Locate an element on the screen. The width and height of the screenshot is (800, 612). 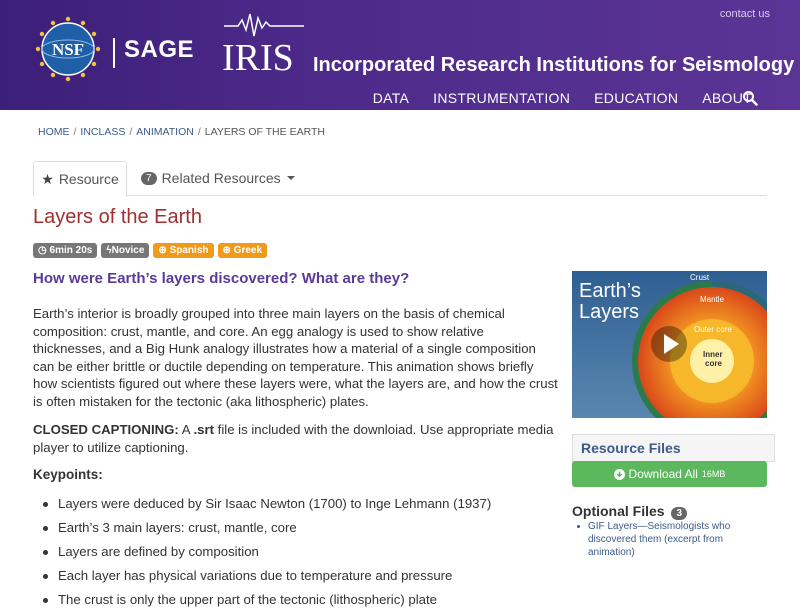
label-crust: Crust is located at coordinates (700, 277).